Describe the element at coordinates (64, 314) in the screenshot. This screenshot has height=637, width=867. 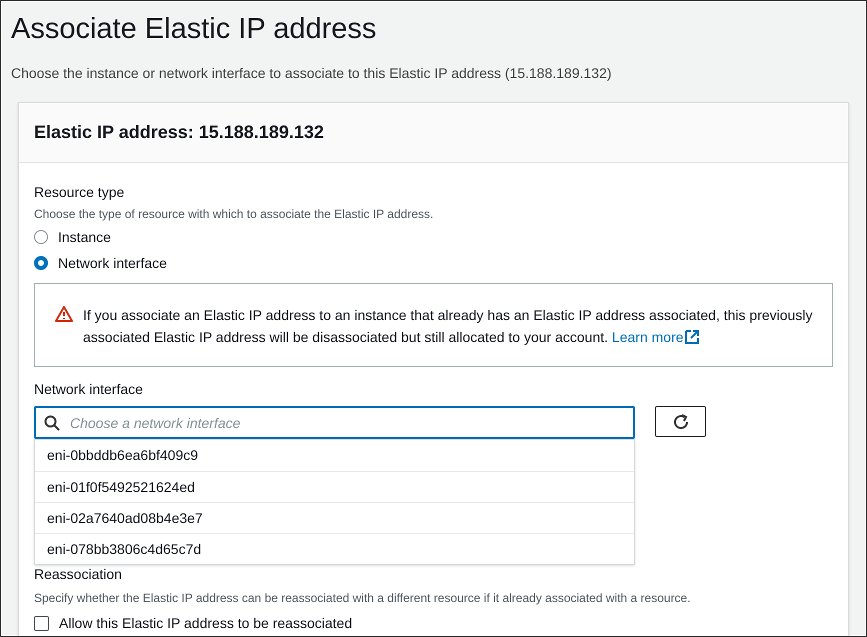
I see `warning-icon` at that location.